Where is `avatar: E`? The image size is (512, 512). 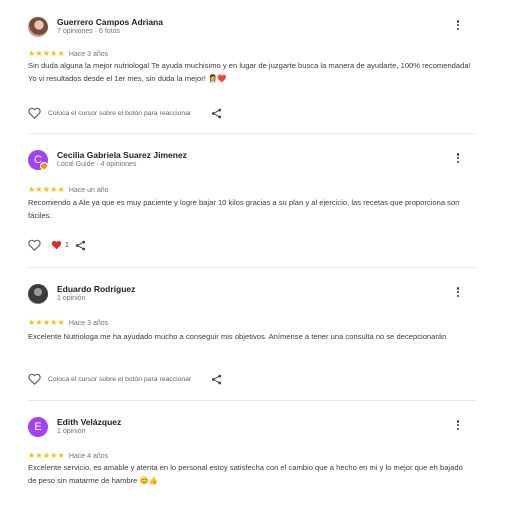 avatar: E is located at coordinates (38, 427).